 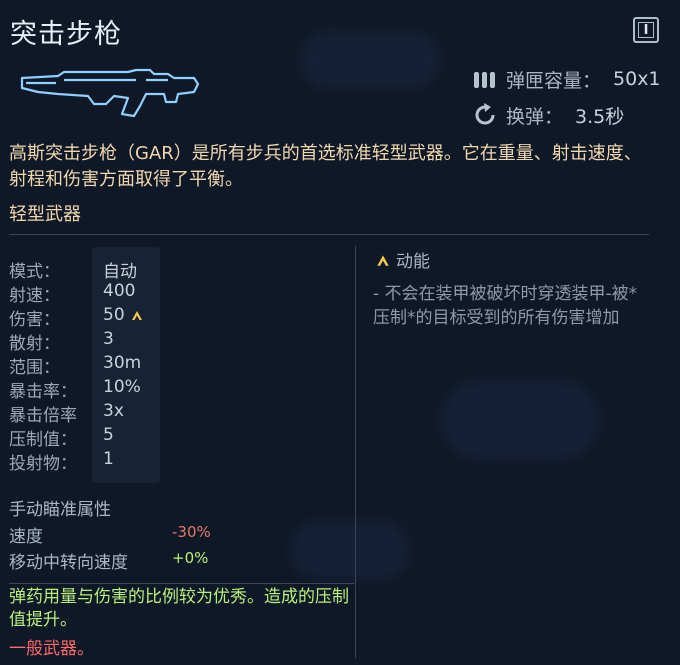 I want to click on stat-label: 模式：, so click(x=34, y=272).